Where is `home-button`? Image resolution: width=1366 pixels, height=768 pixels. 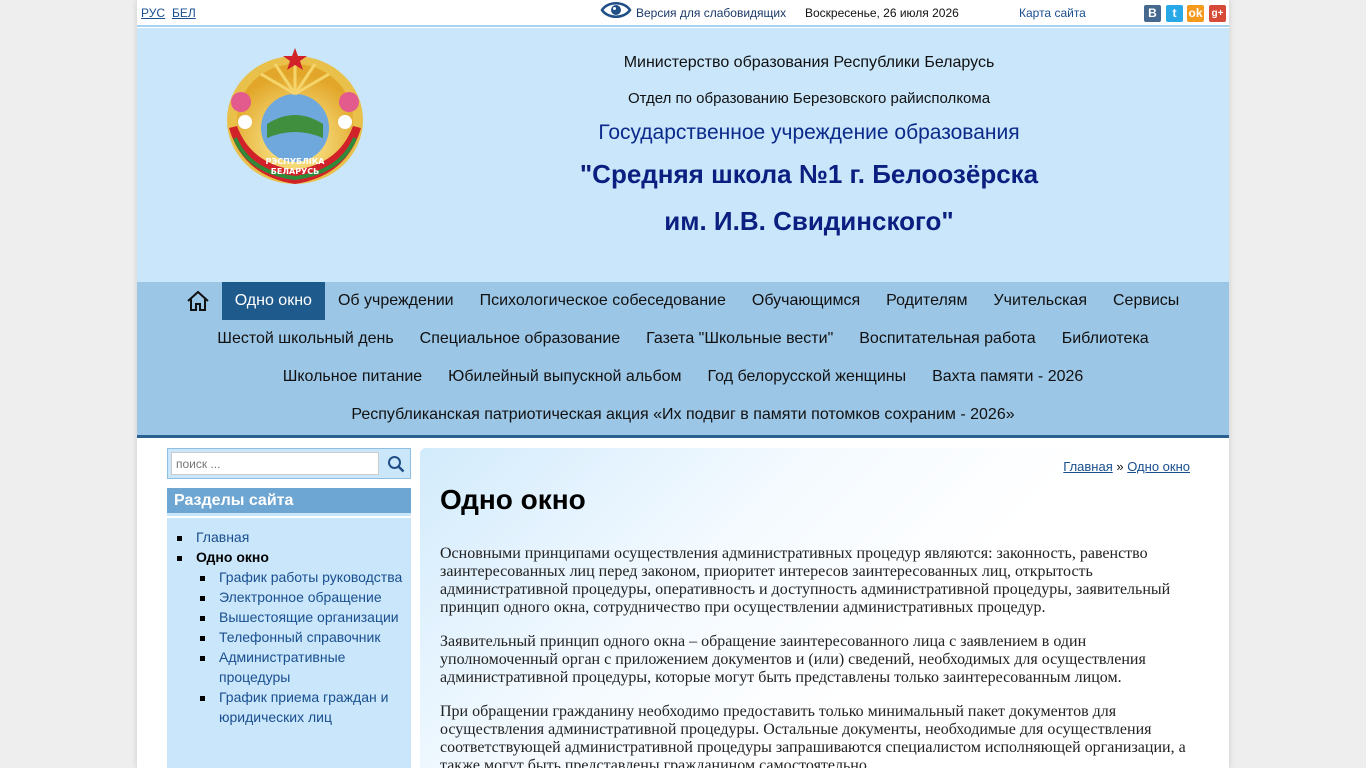
home-button is located at coordinates (198, 301).